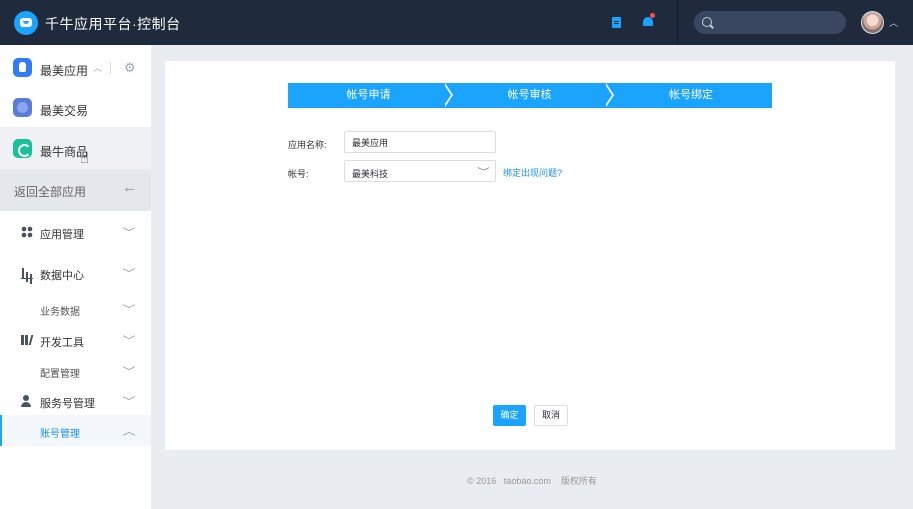 Image resolution: width=913 pixels, height=509 pixels. I want to click on account-select-value: 最美科技, so click(370, 174).